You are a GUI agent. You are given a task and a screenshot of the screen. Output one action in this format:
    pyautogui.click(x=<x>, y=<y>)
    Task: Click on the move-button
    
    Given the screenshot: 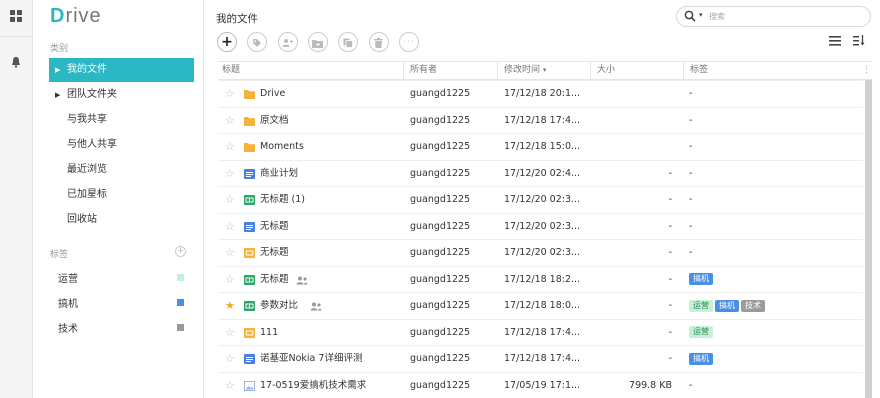 What is the action you would take?
    pyautogui.click(x=317, y=42)
    